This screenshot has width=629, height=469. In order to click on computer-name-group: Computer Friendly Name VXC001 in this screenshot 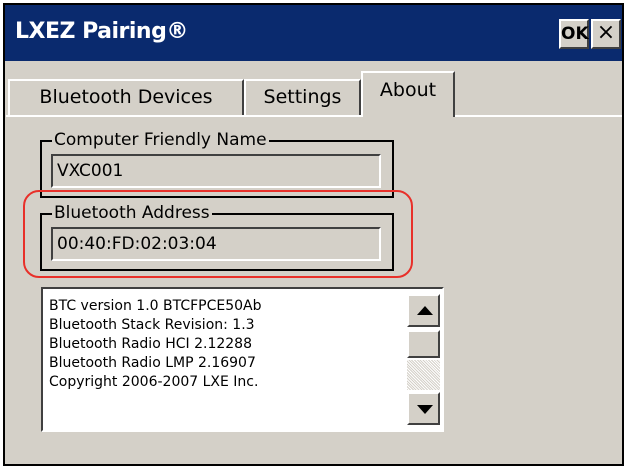, I will do `click(217, 163)`.